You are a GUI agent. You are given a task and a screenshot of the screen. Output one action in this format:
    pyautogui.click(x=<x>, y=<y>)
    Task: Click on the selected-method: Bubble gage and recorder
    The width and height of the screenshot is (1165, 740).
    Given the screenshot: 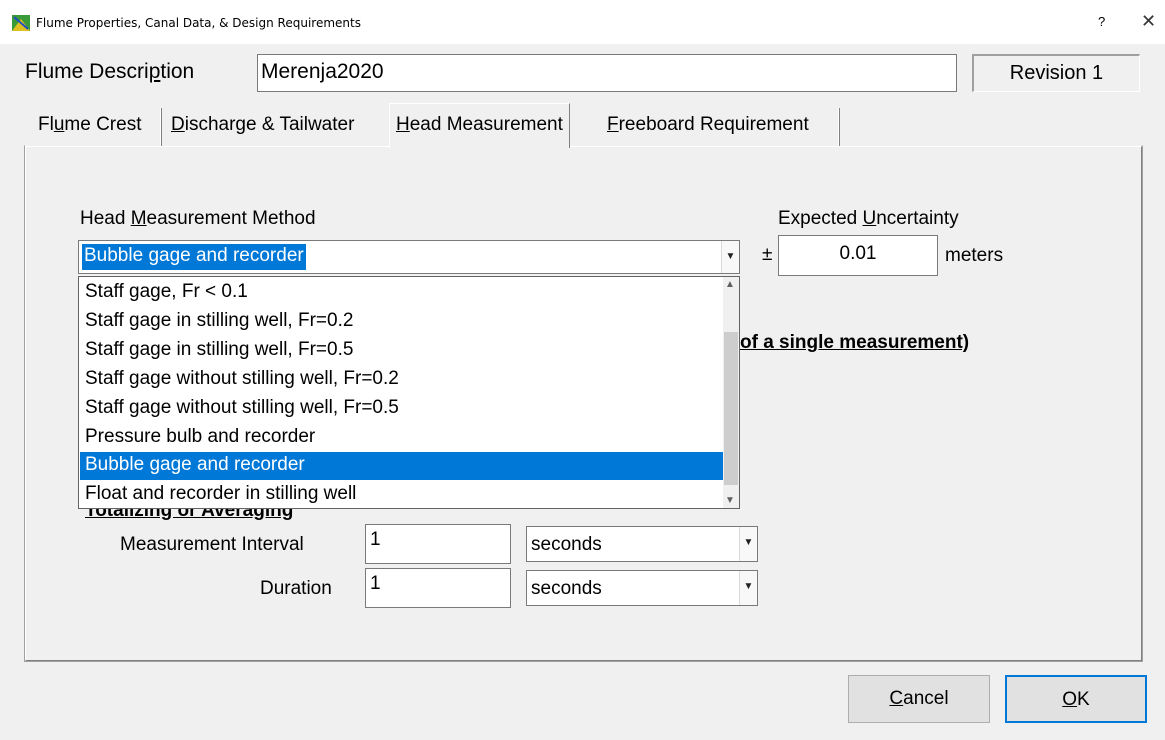 What is the action you would take?
    pyautogui.click(x=194, y=257)
    